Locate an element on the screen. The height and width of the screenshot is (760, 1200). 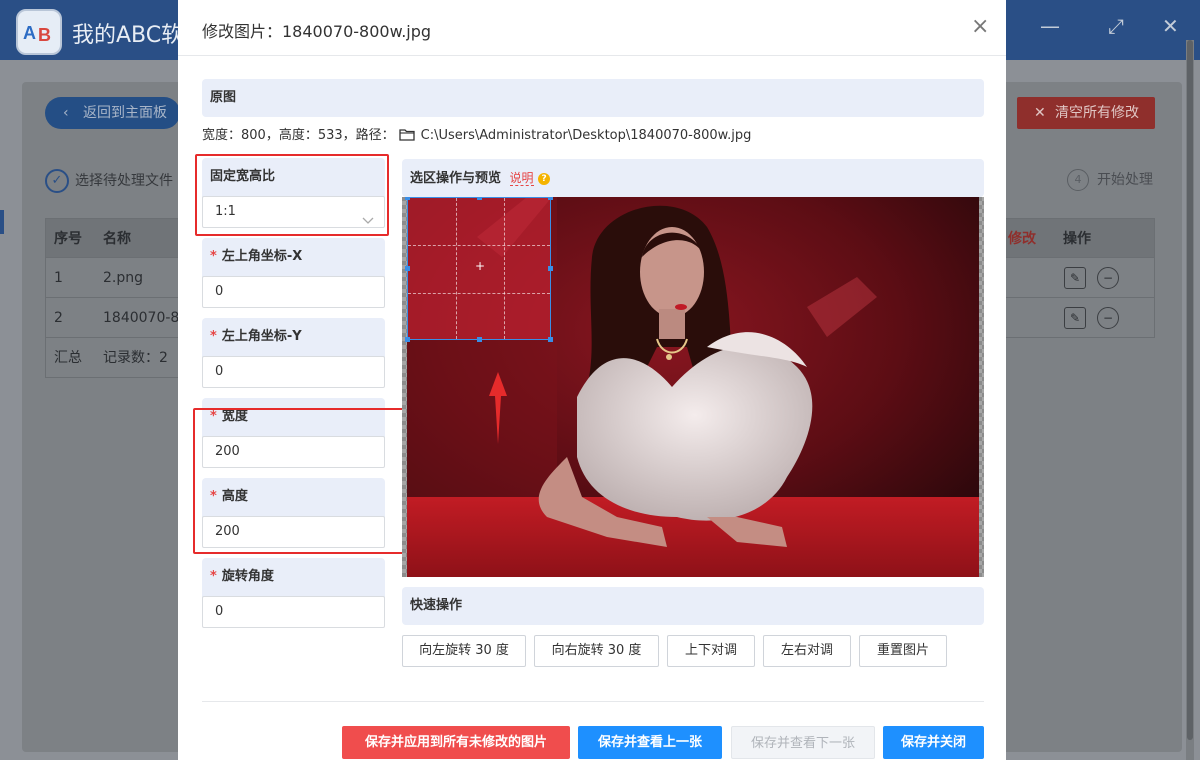
back-to-main-button: ‹ 返回到主面板 is located at coordinates (112, 113).